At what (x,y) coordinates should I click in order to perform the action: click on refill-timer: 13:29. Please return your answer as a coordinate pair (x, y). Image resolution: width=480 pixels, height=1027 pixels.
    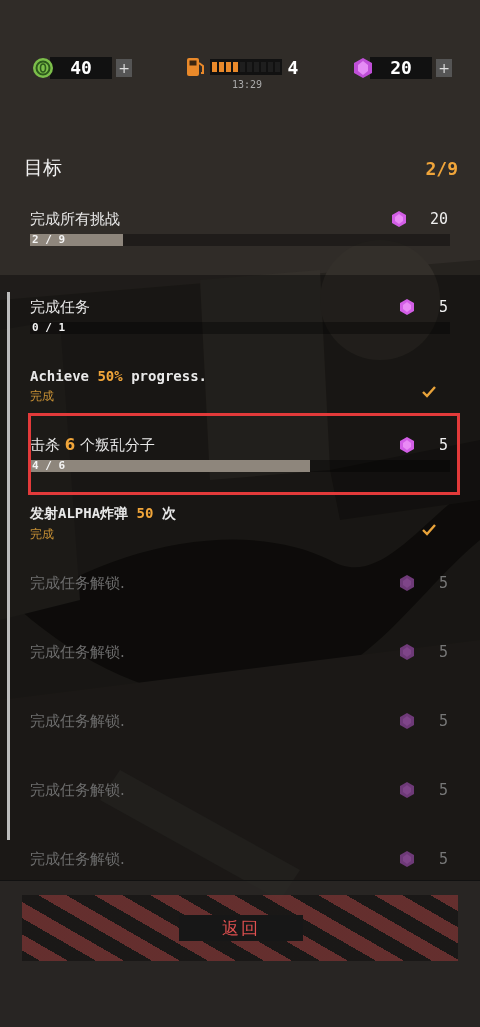
    Looking at the image, I should click on (247, 84).